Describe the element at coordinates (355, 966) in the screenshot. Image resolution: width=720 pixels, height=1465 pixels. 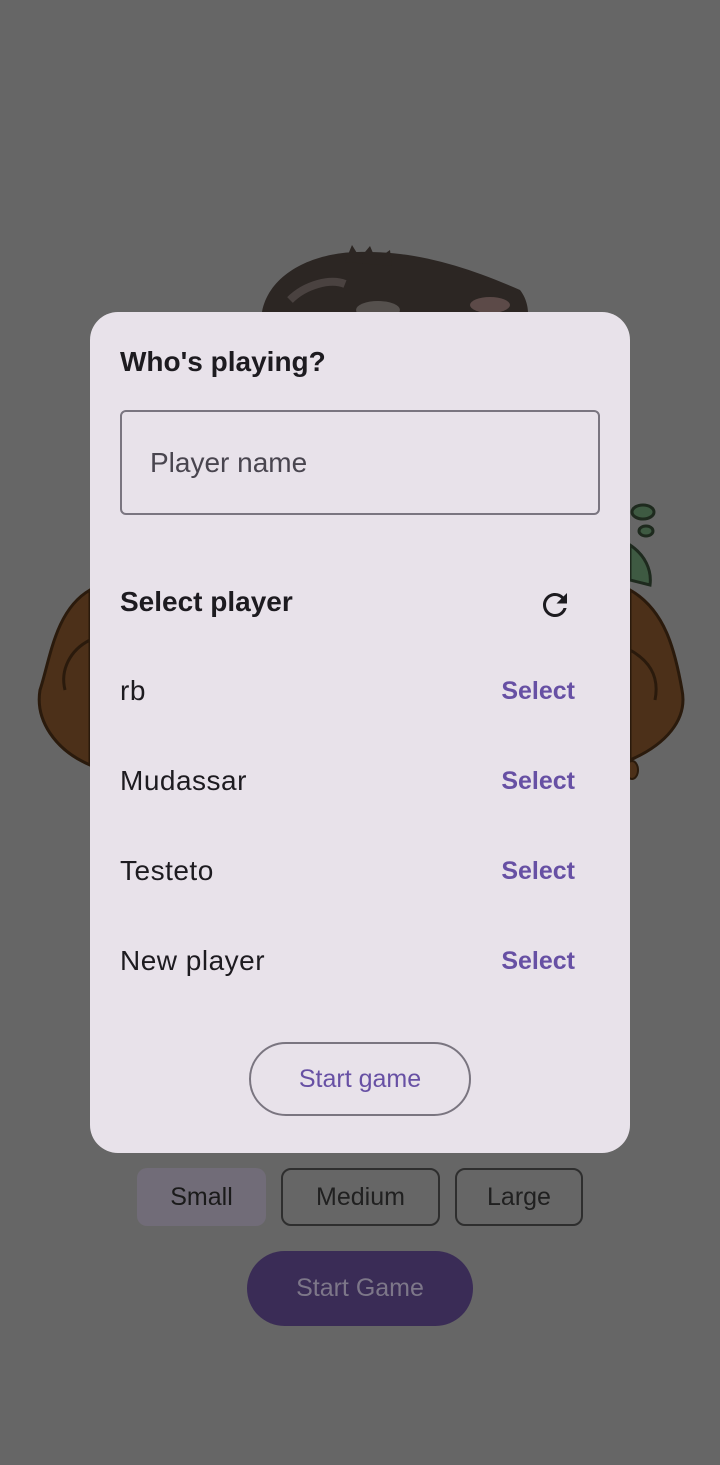
I see `player-row: New player Select` at that location.